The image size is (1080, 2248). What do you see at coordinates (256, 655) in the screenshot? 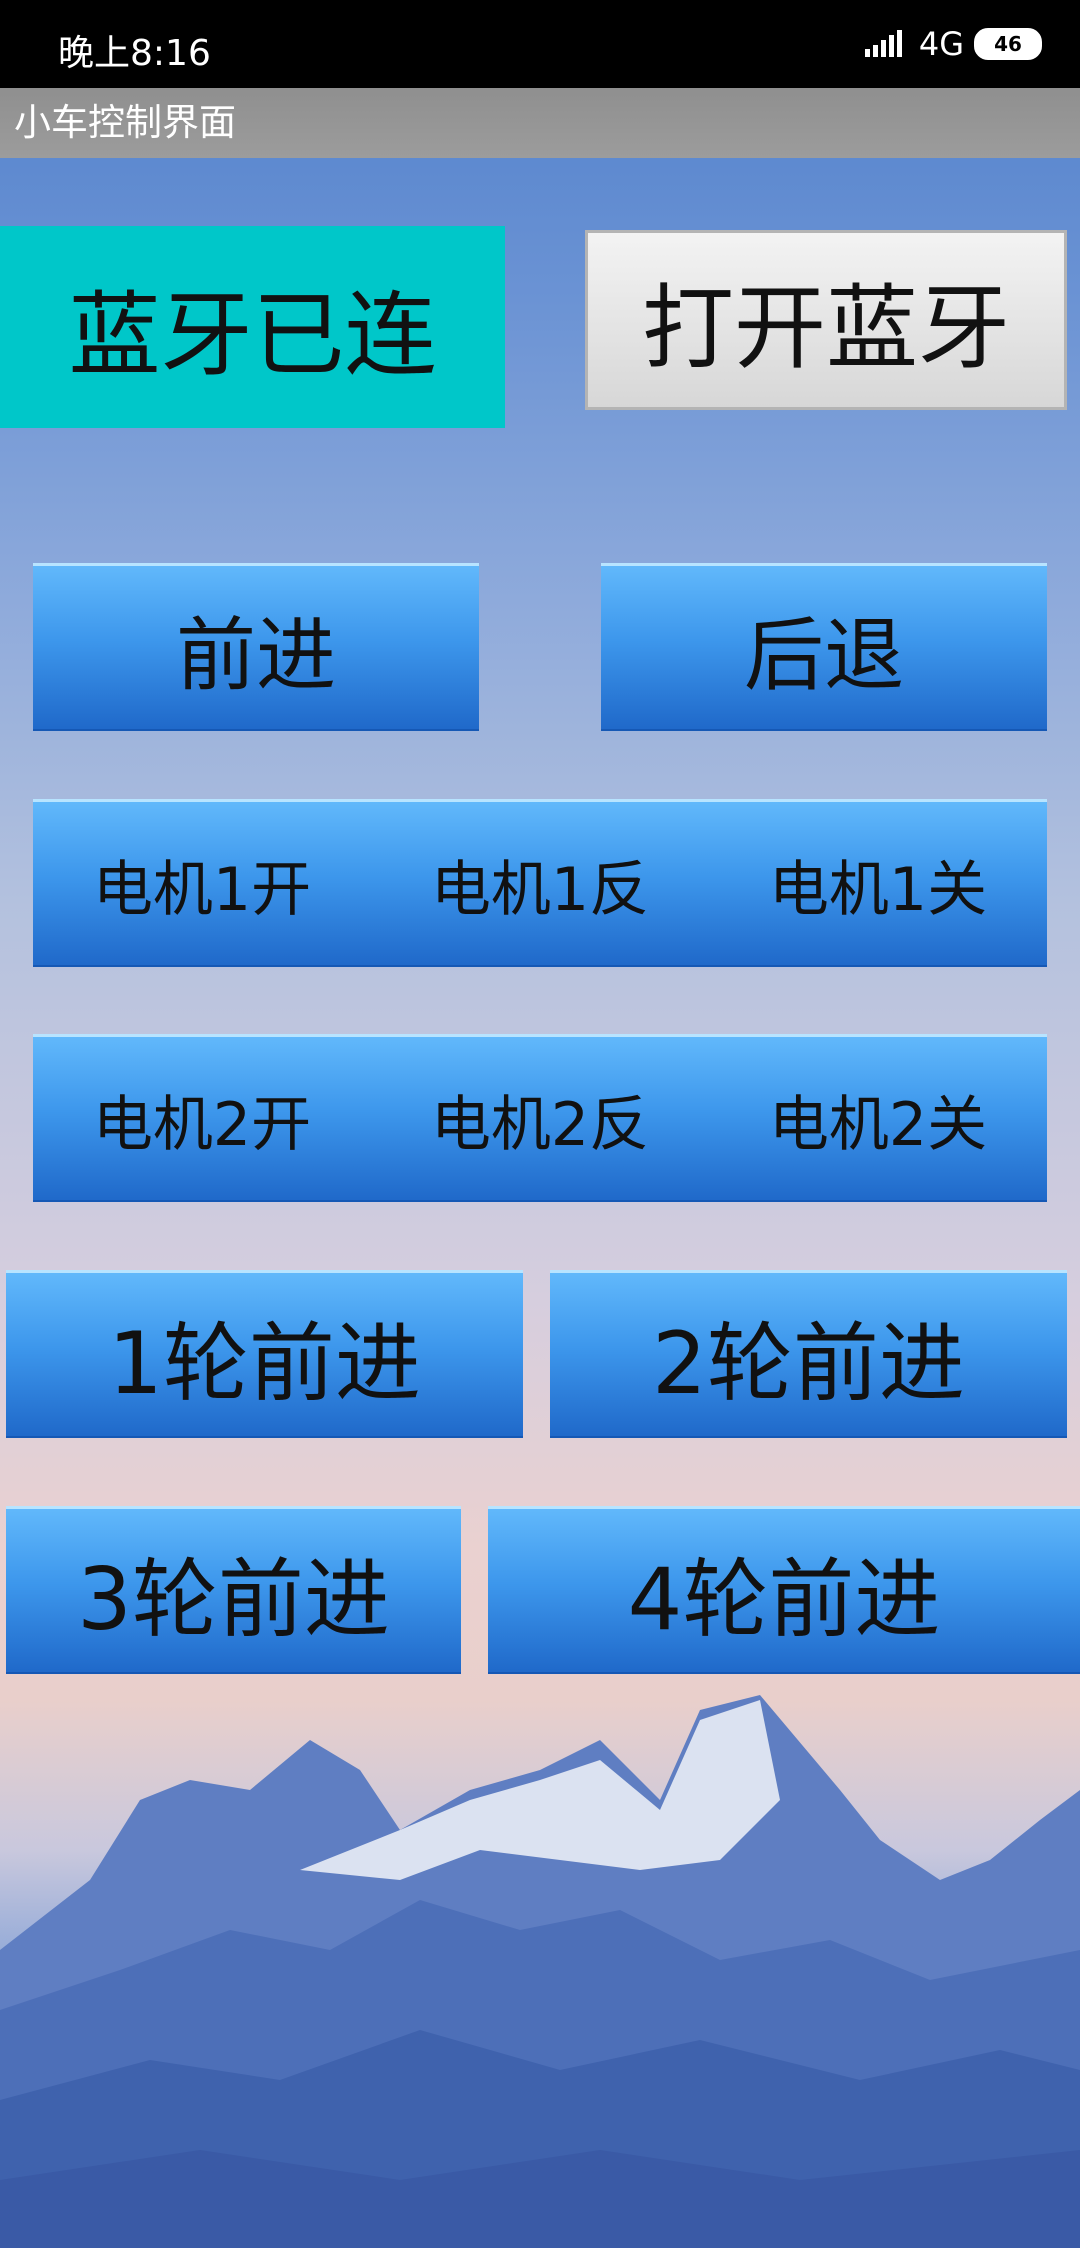
I see `forward-label: 前进` at bounding box center [256, 655].